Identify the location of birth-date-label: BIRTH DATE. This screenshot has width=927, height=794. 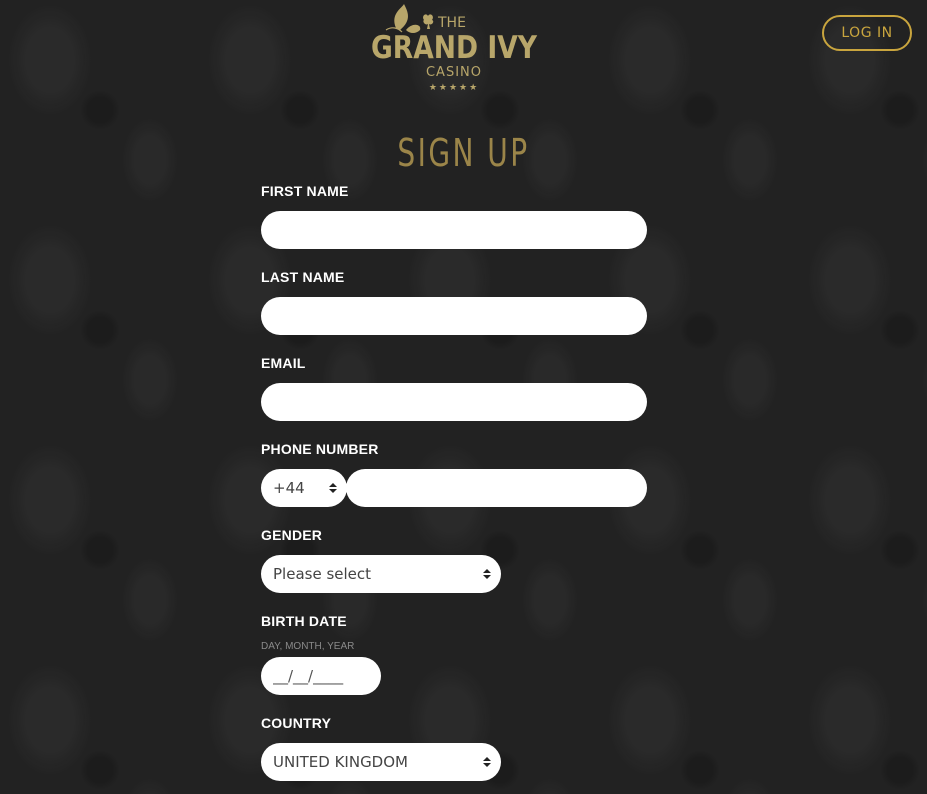
(304, 621).